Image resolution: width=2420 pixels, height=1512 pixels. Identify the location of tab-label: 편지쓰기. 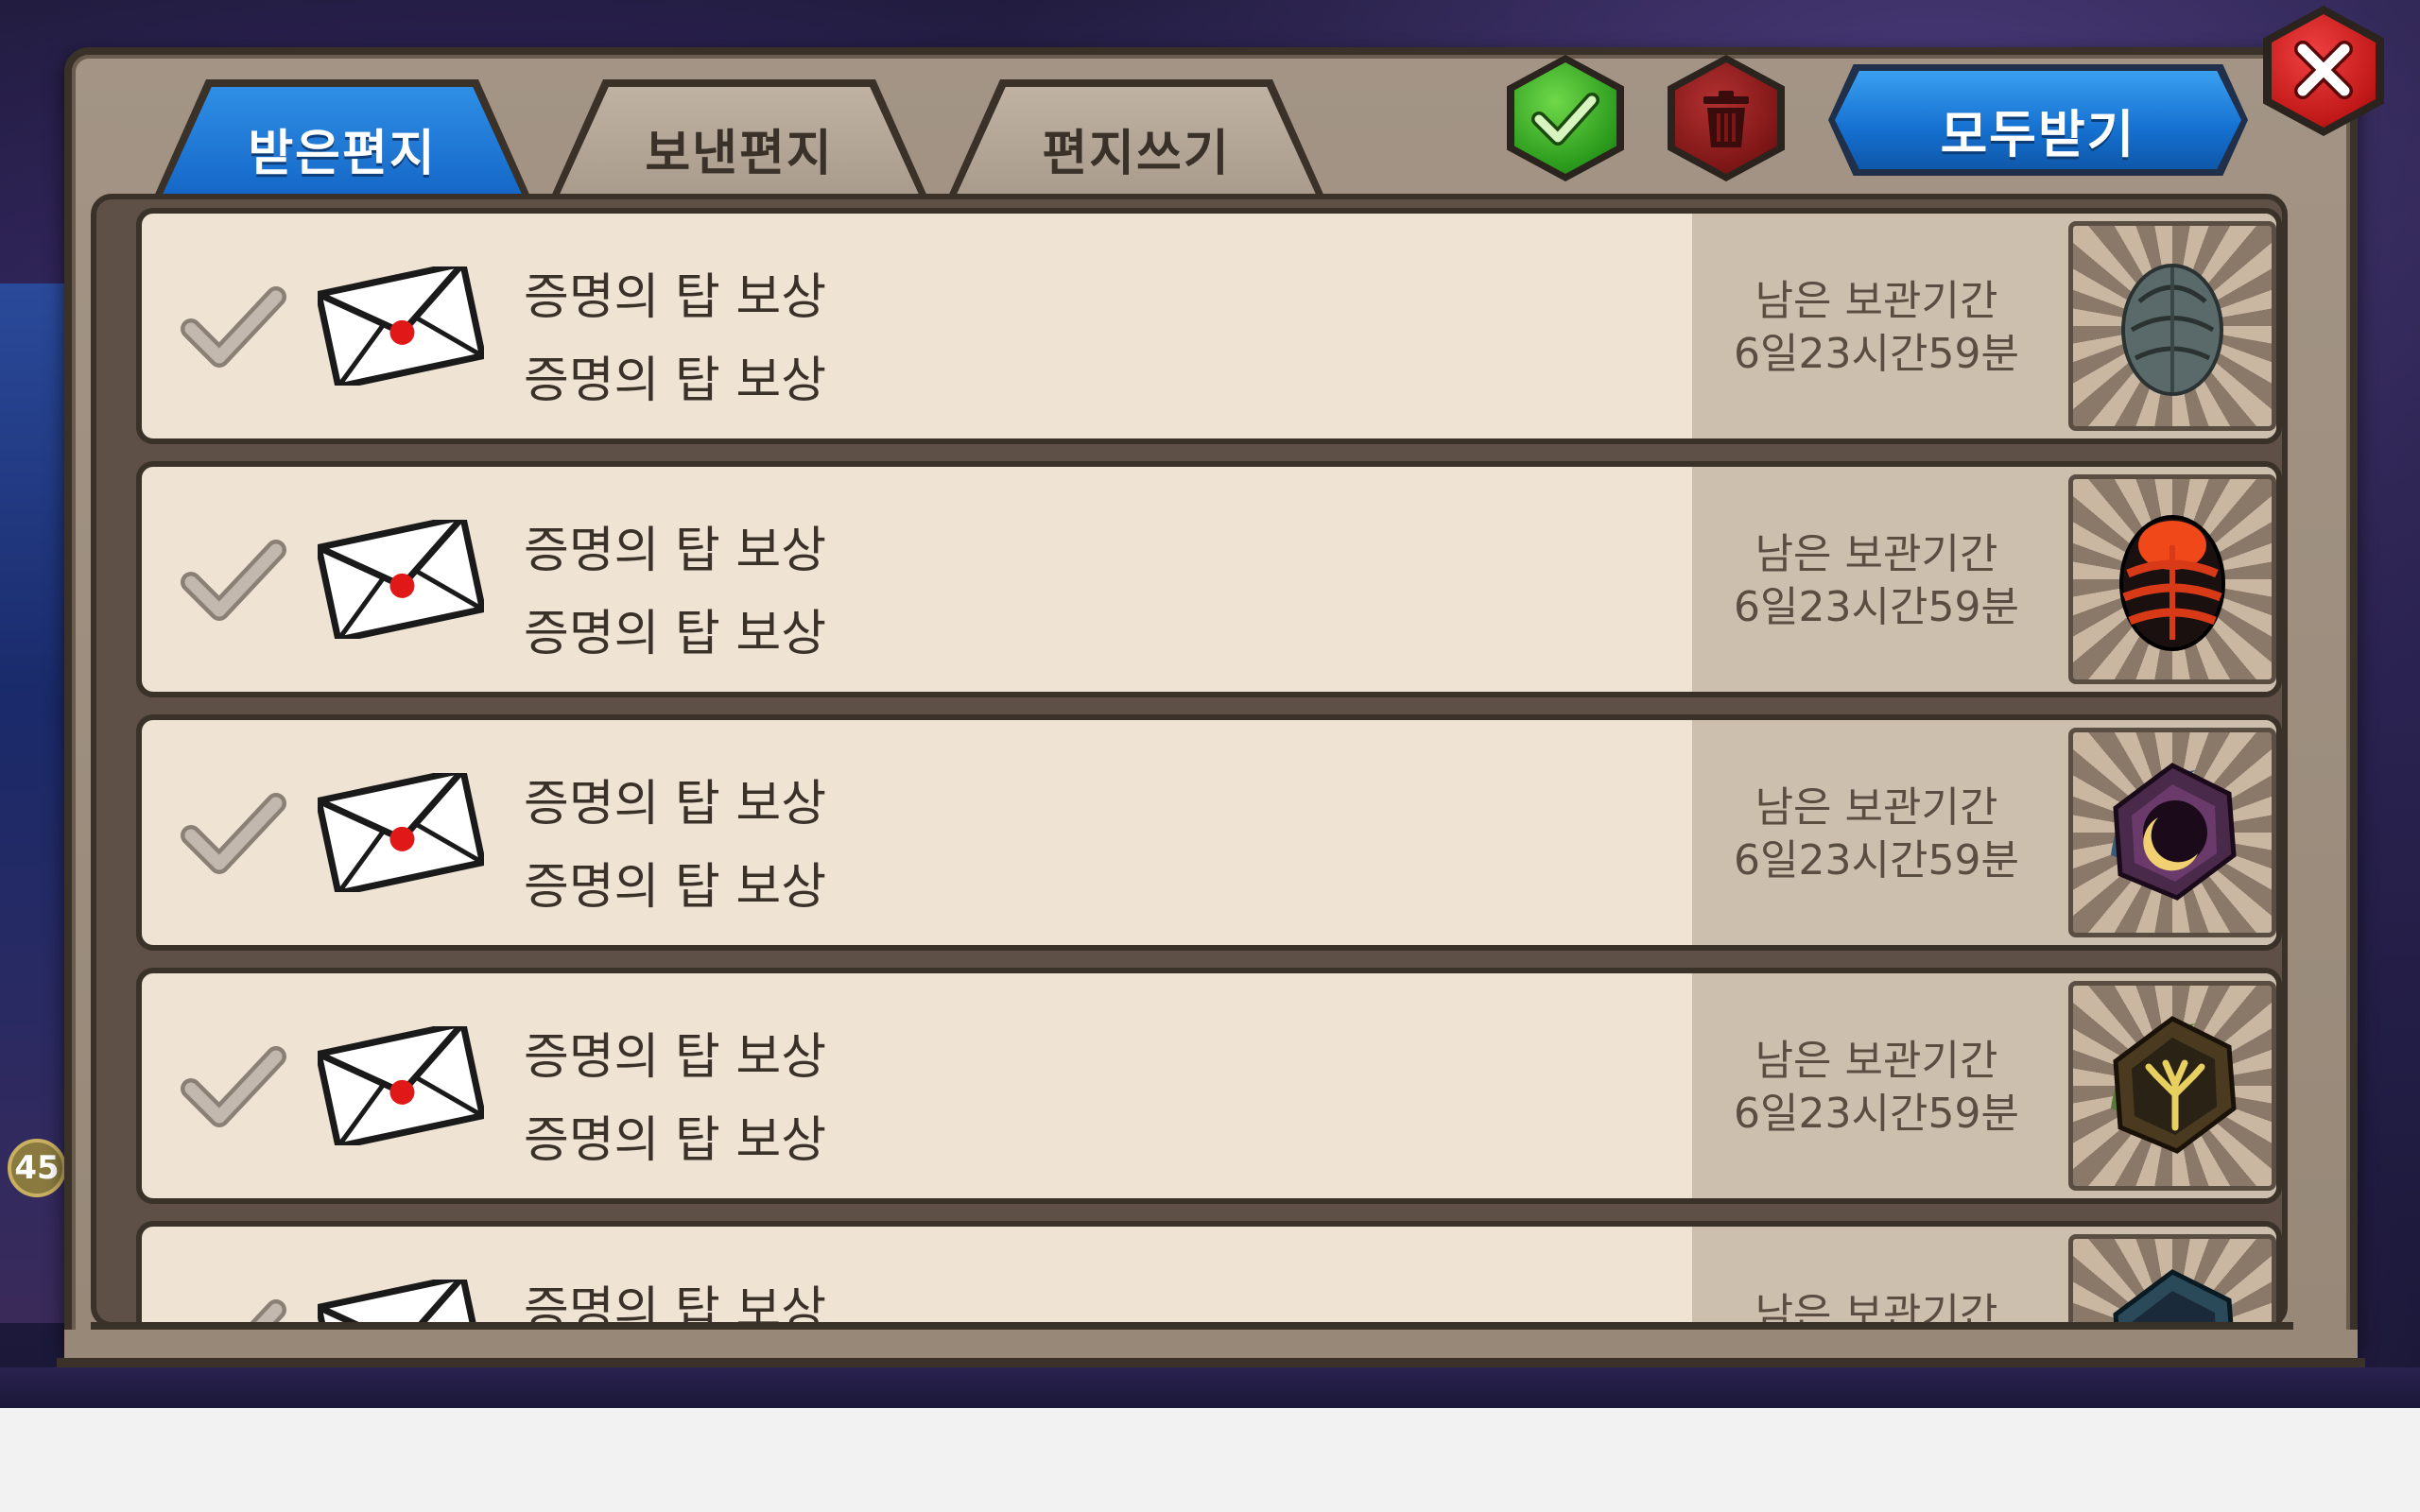
(1136, 154).